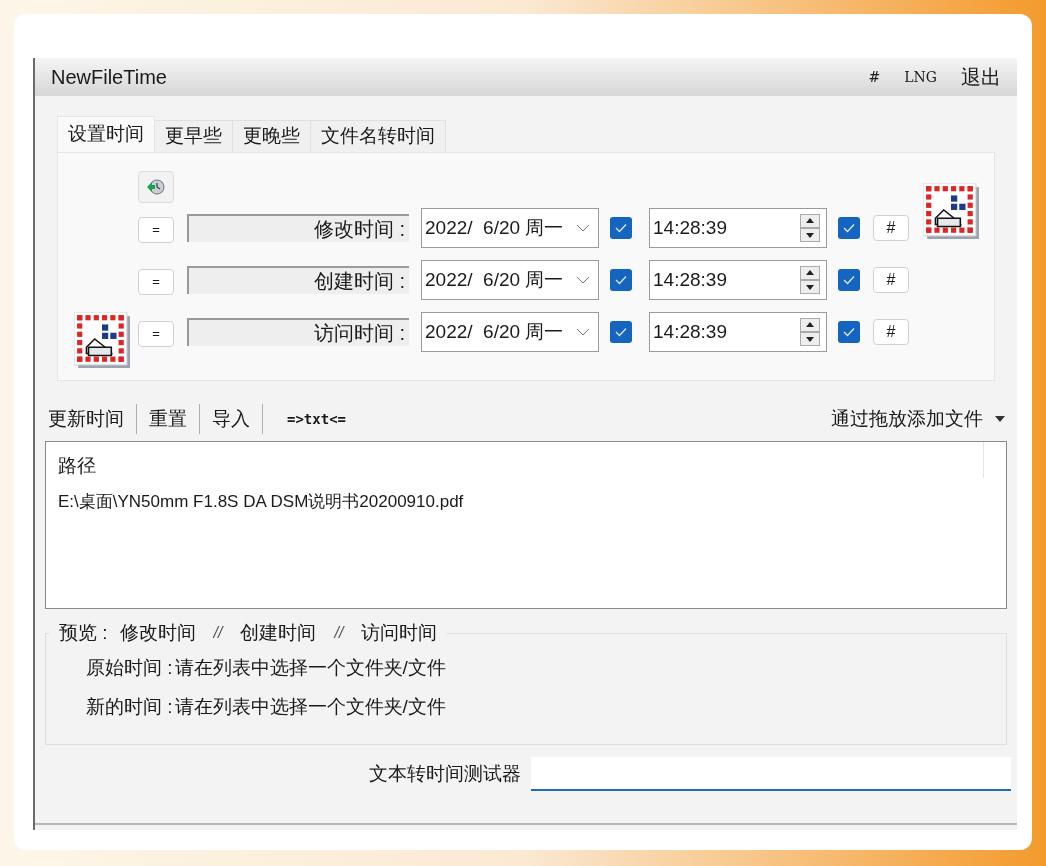  Describe the element at coordinates (109, 77) in the screenshot. I see `app-title: NewFileTime` at that location.